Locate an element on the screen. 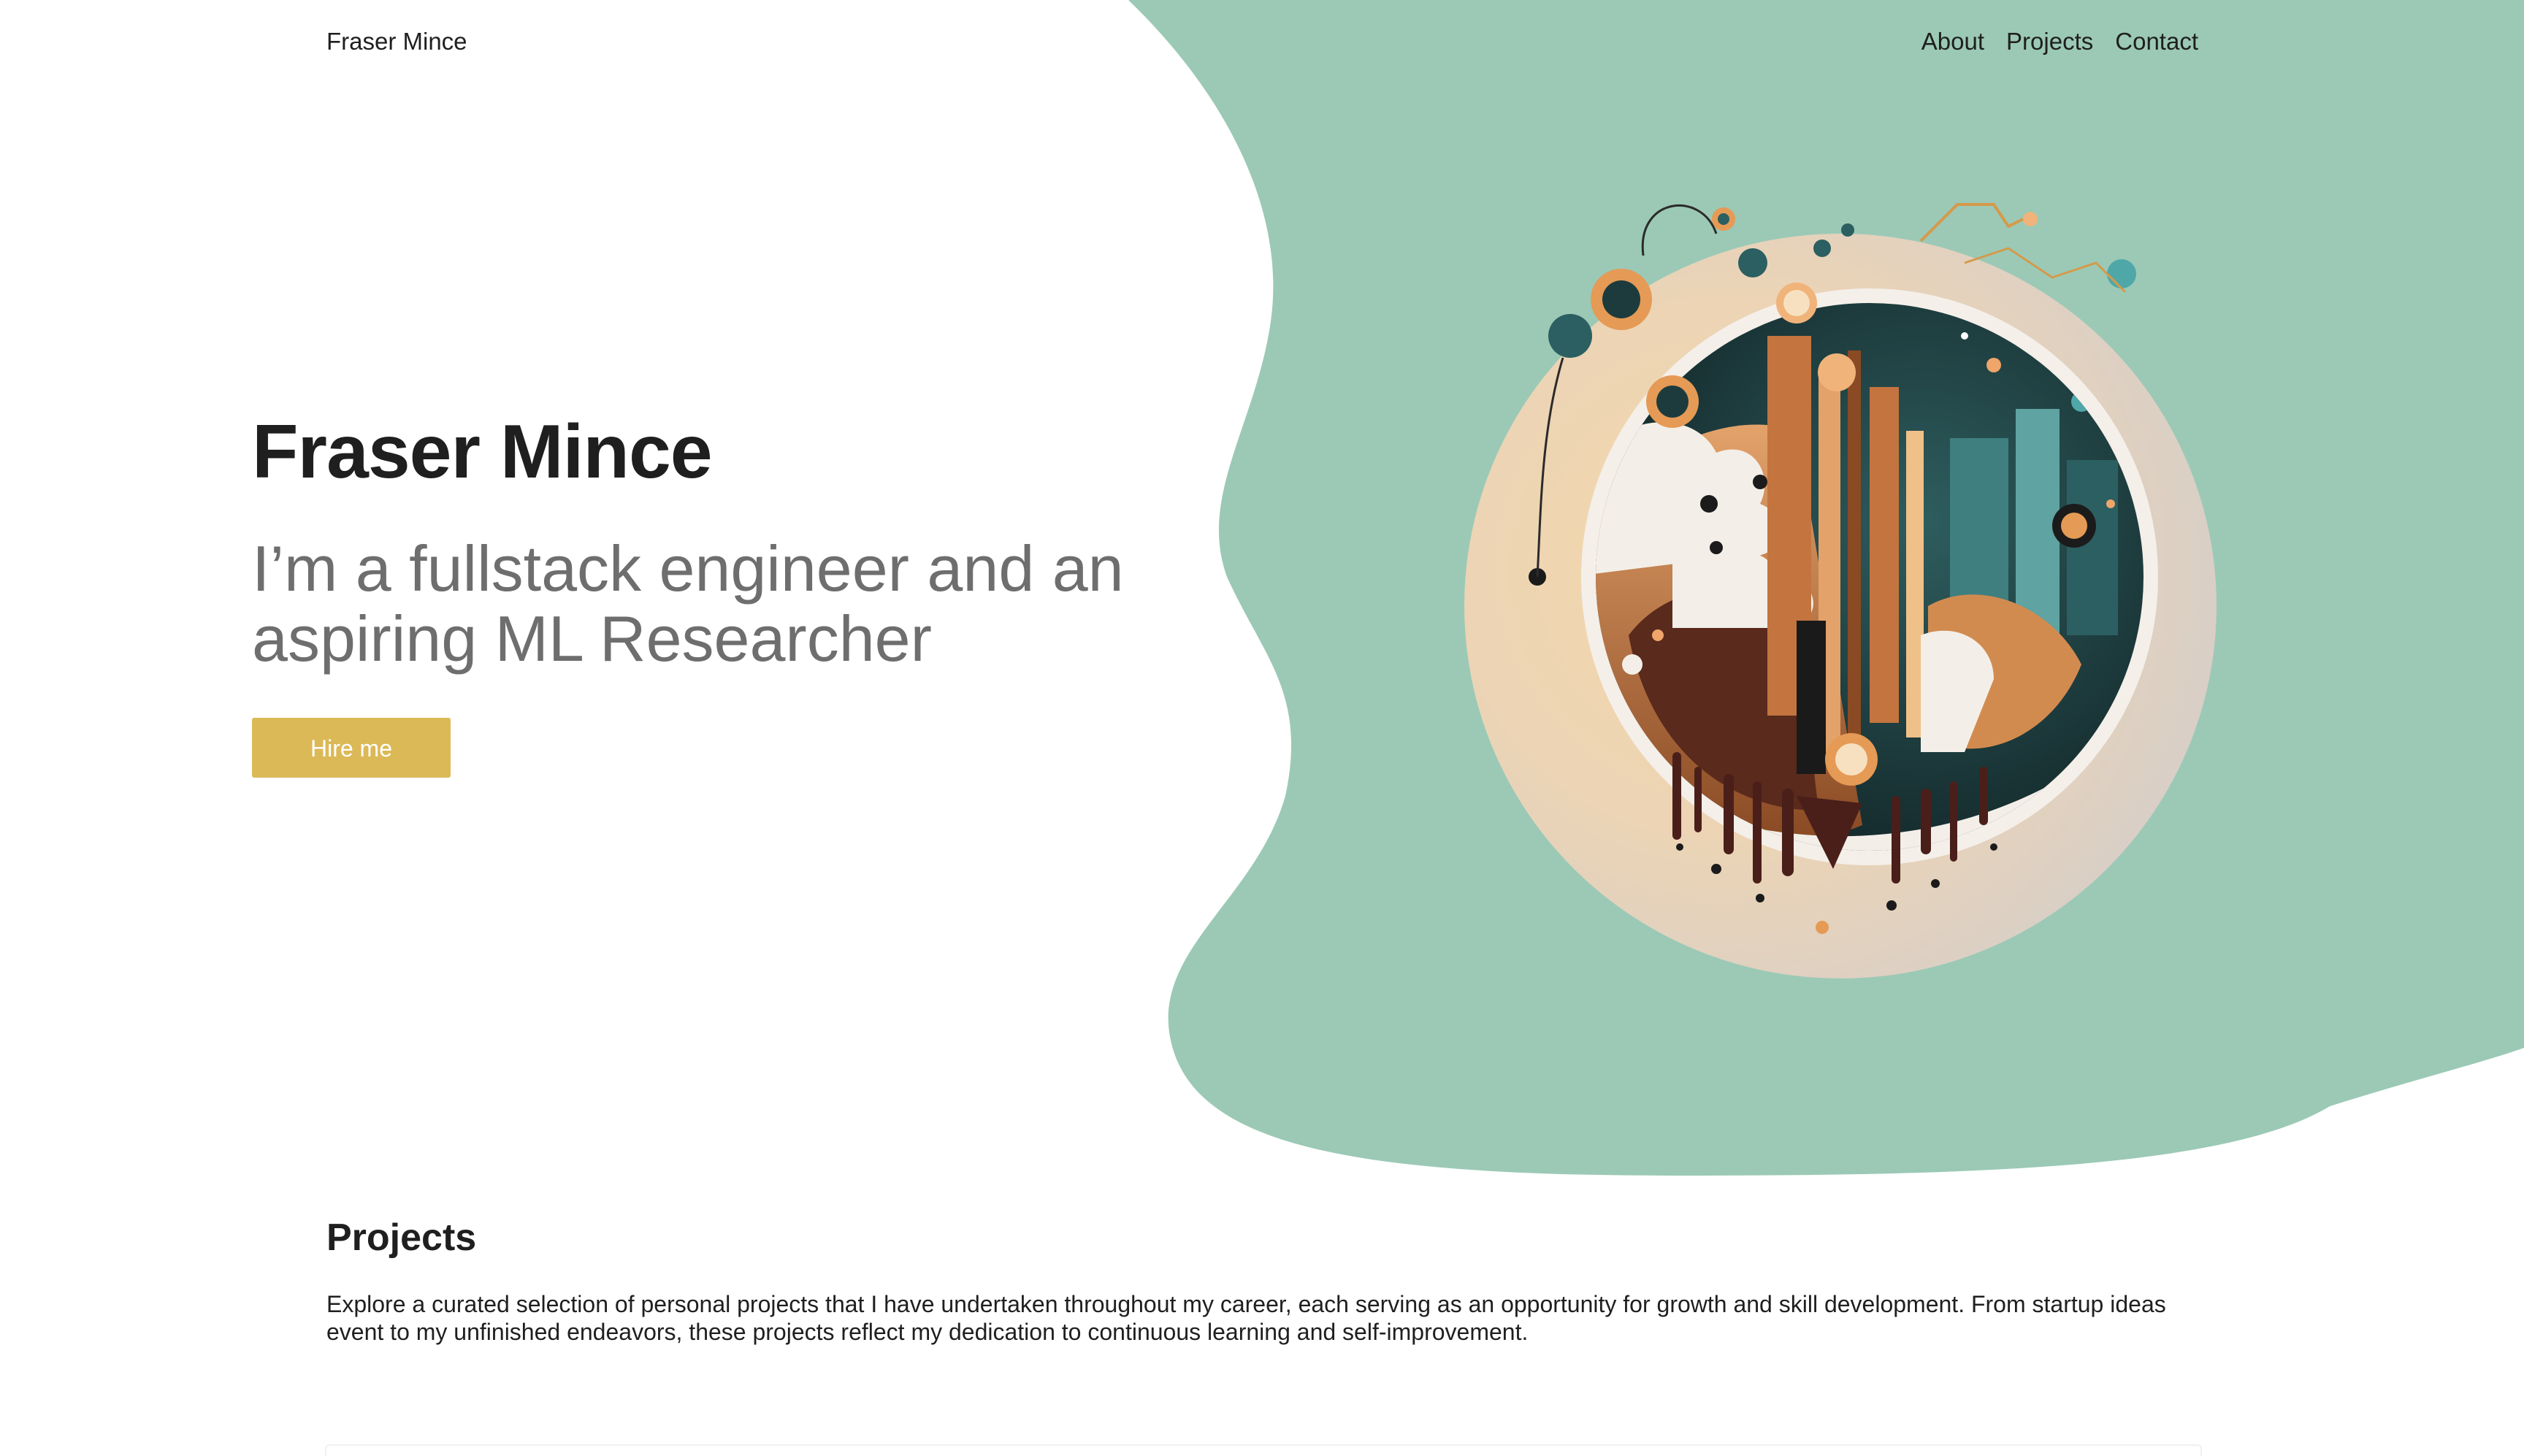  nav-links: About Projects Contact is located at coordinates (2059, 41).